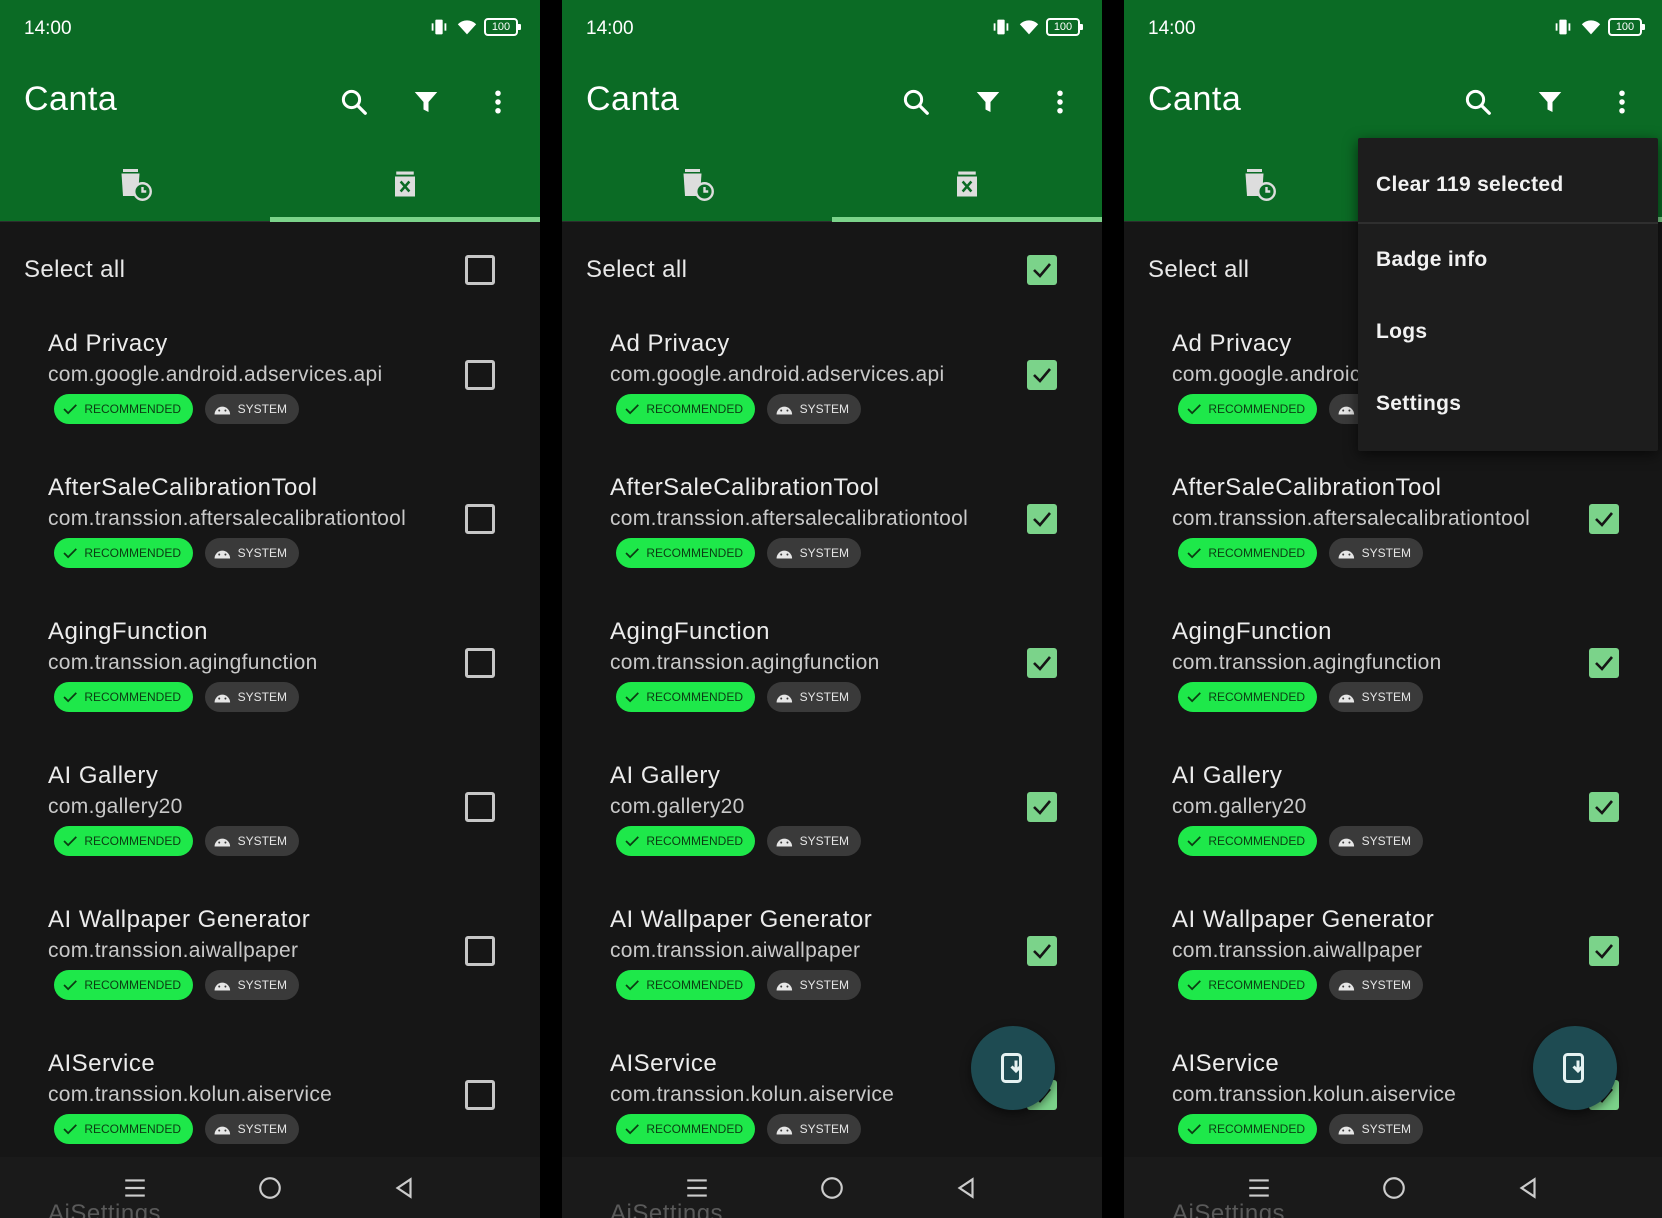  I want to click on menu-settings: Settings, so click(1508, 404).